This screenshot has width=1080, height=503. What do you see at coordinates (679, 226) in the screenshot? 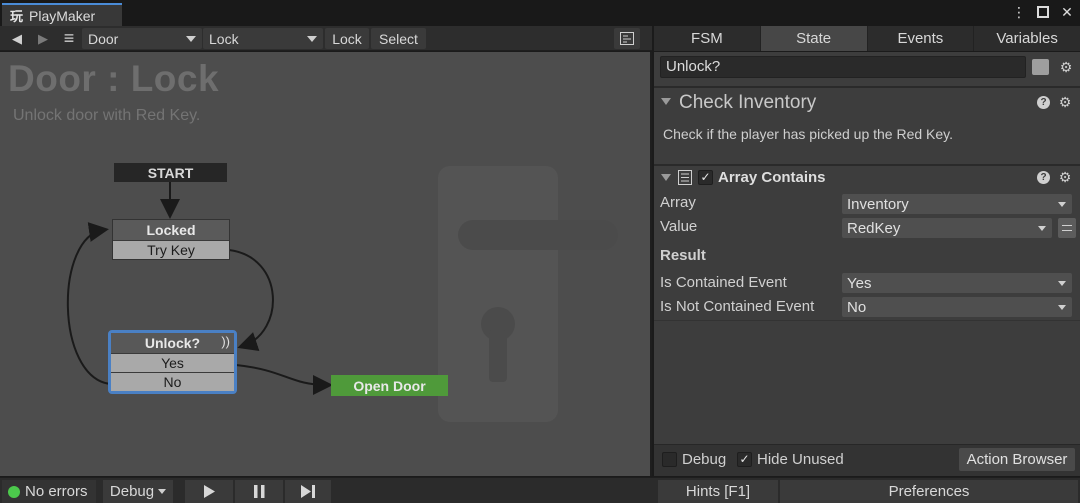
I see `value-label: Value` at bounding box center [679, 226].